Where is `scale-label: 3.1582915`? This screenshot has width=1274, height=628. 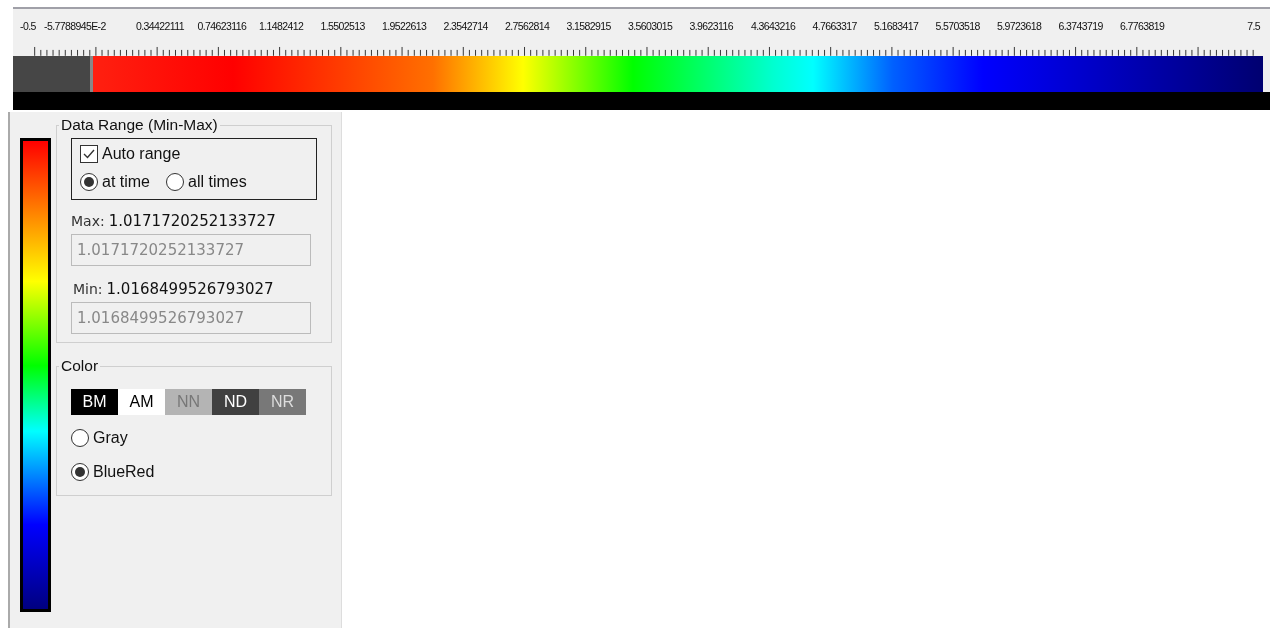
scale-label: 3.1582915 is located at coordinates (589, 25).